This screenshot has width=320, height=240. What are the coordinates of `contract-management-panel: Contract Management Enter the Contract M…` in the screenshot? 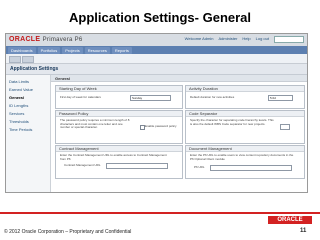 It's located at (119, 162).